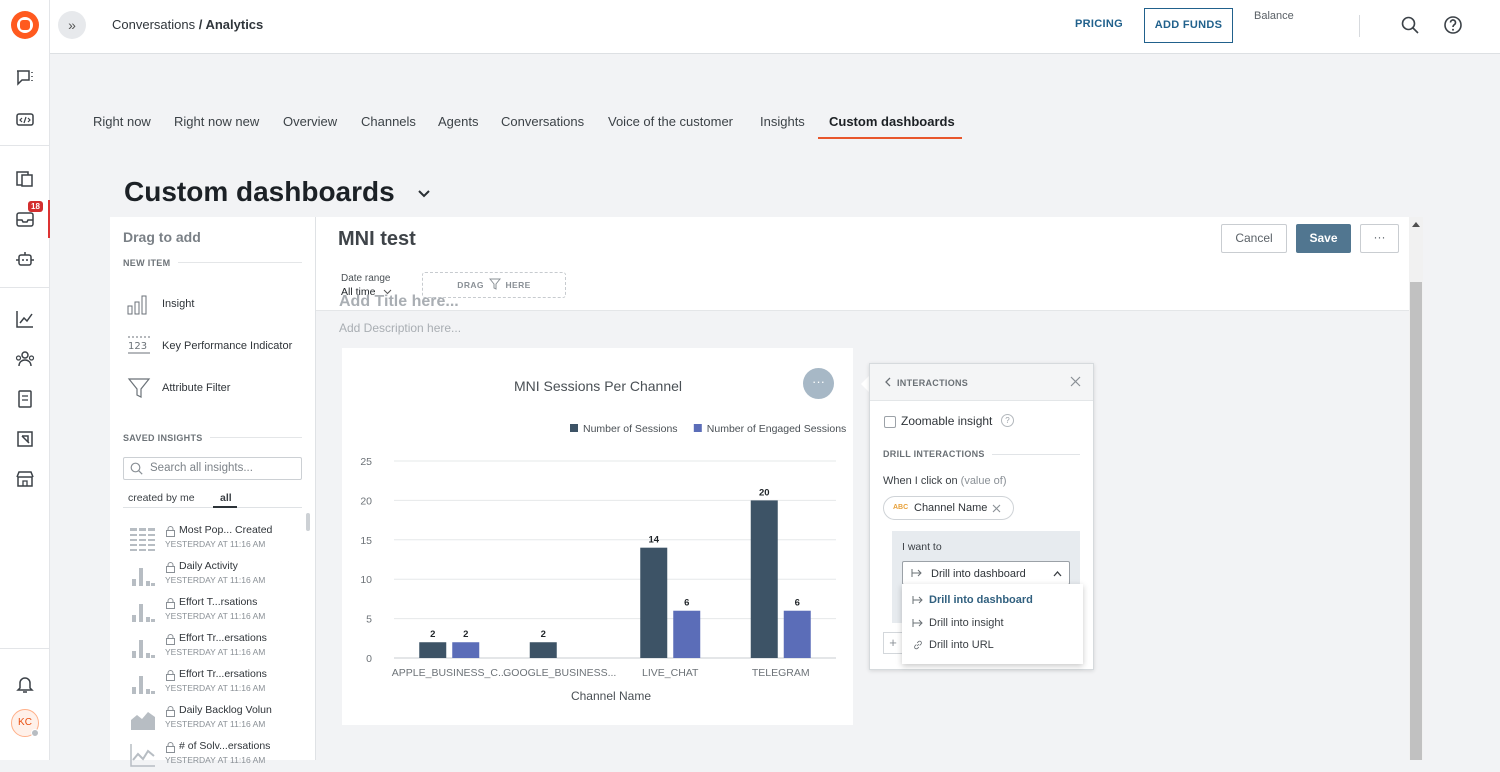 This screenshot has width=1500, height=772. I want to click on left-nav-rail: 18 KC, so click(25, 380).